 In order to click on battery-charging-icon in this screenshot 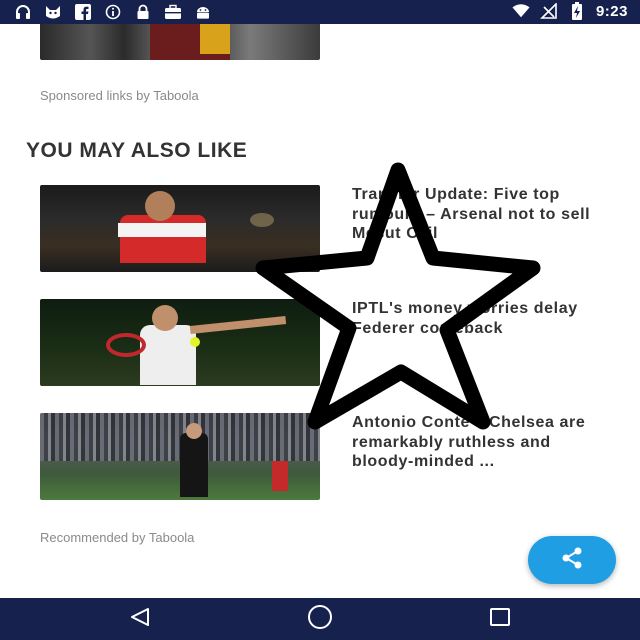, I will do `click(577, 11)`.